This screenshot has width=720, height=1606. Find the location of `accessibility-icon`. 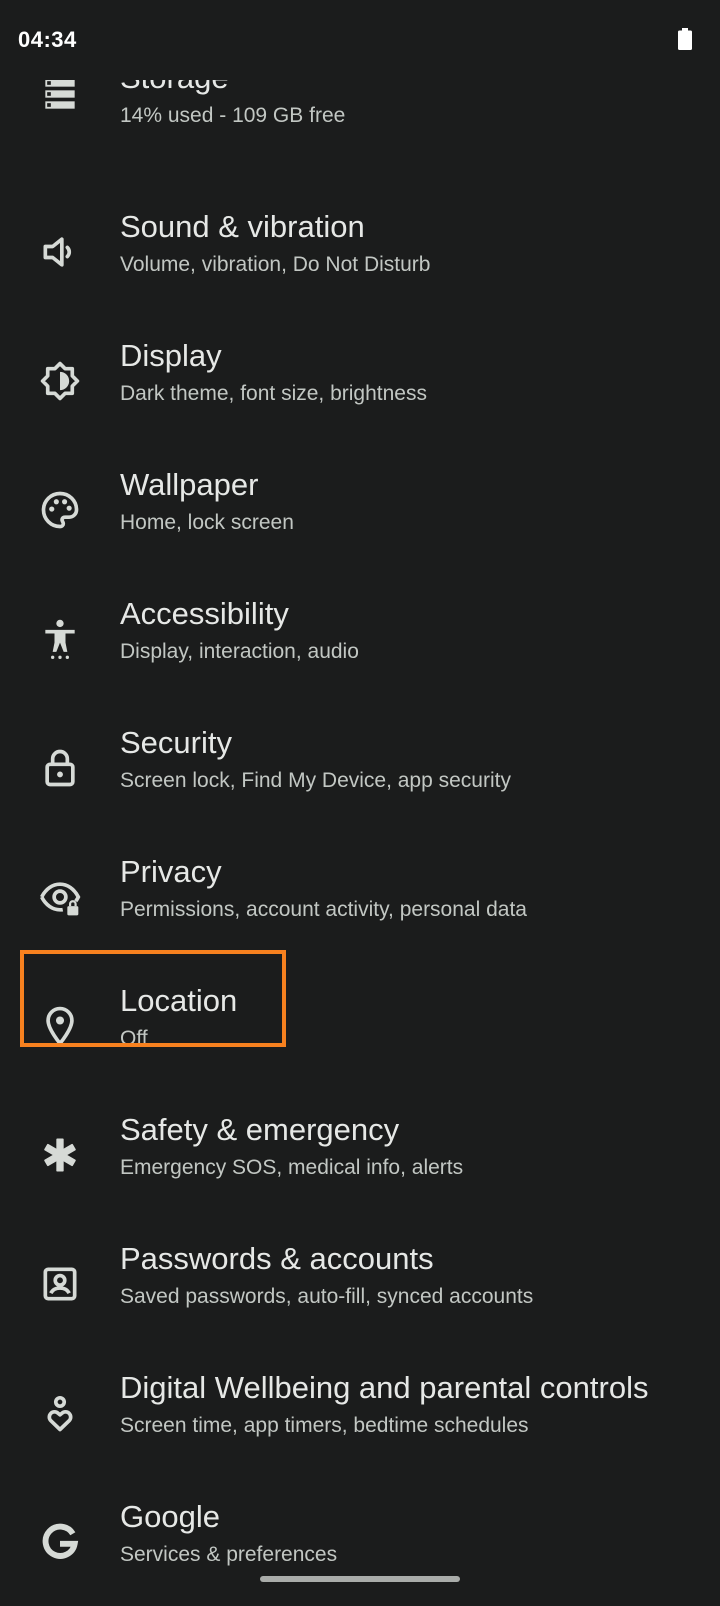

accessibility-icon is located at coordinates (60, 639).